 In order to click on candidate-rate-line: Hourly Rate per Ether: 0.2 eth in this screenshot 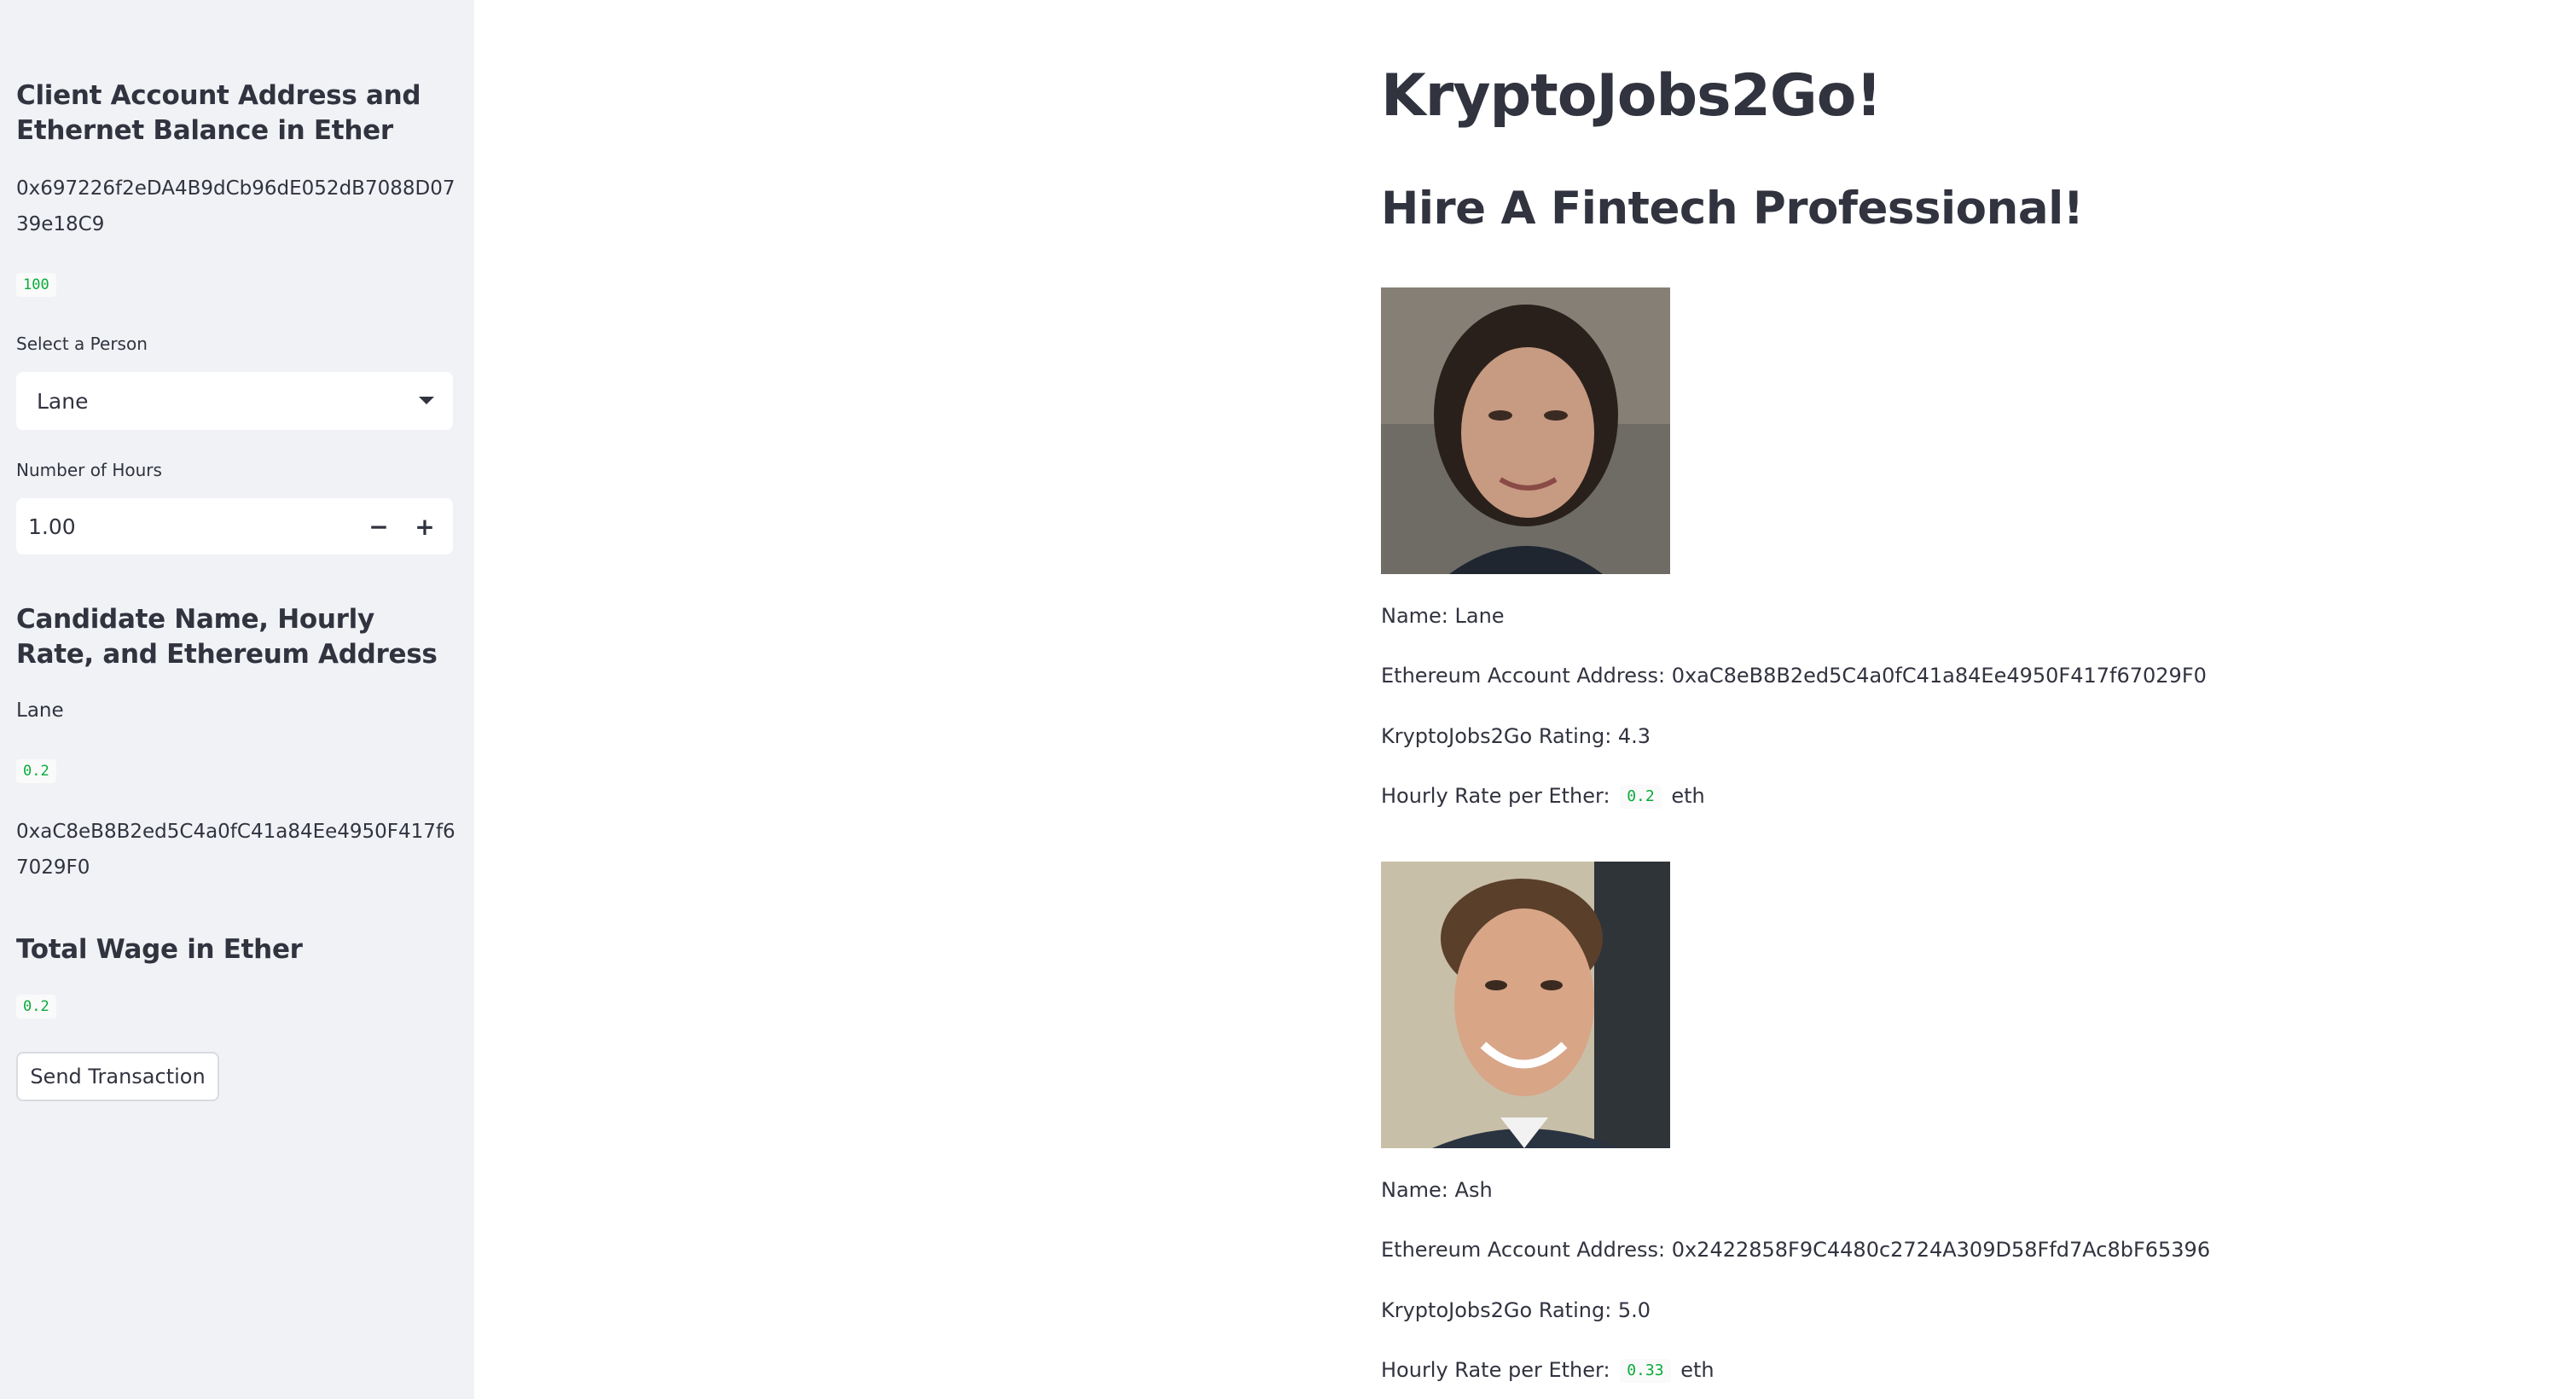, I will do `click(1543, 796)`.